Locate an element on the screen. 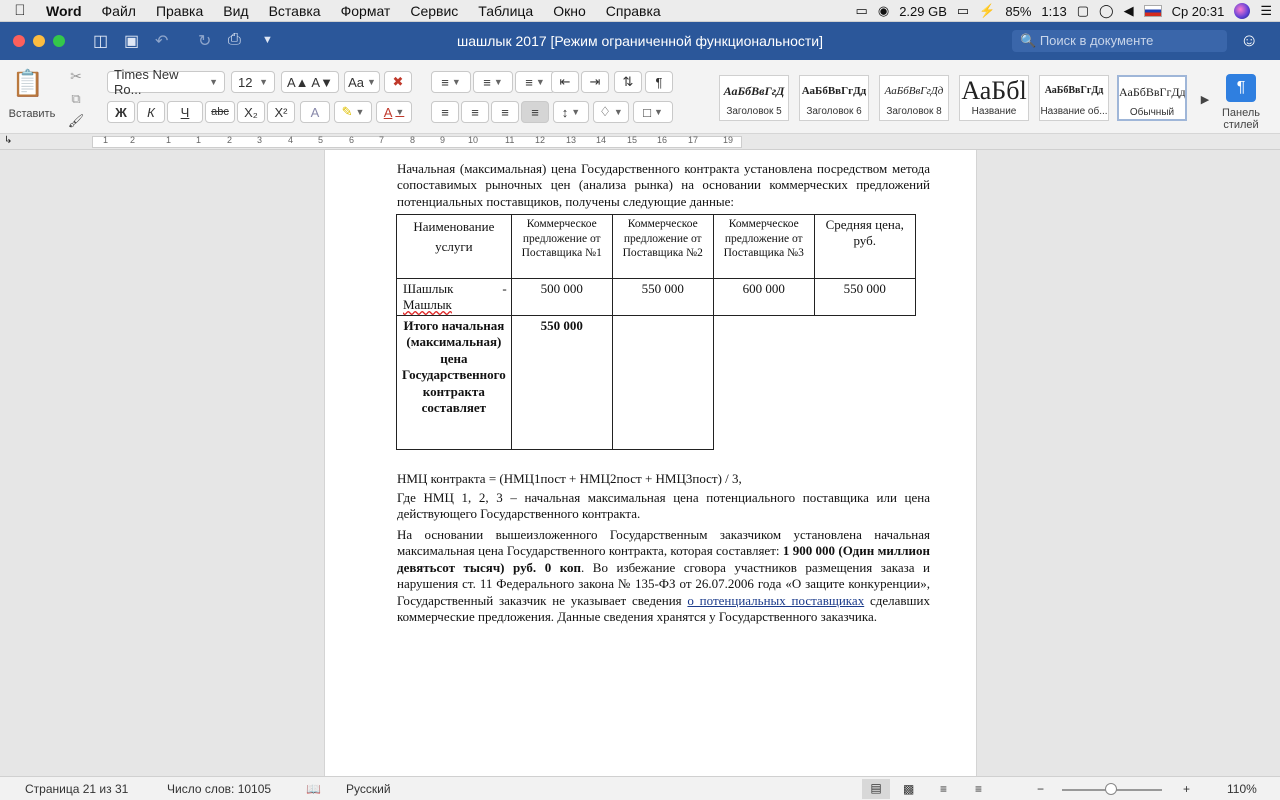 The image size is (1280, 800). menu-edit: Правка is located at coordinates (179, 11).